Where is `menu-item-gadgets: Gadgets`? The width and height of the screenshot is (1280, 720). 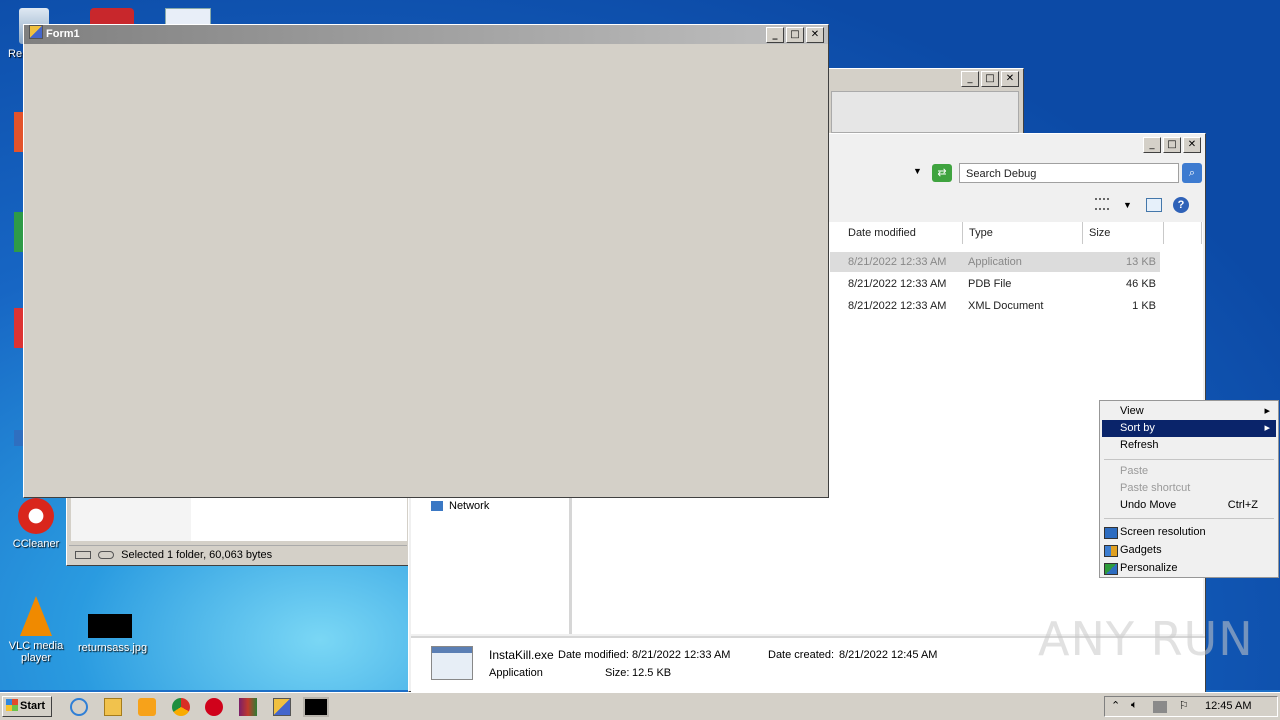 menu-item-gadgets: Gadgets is located at coordinates (1189, 550).